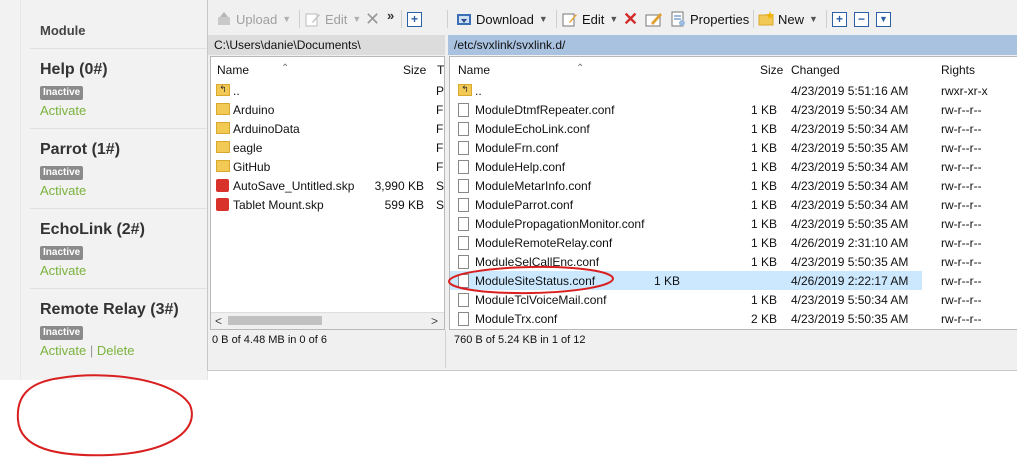 The width and height of the screenshot is (1017, 458). Describe the element at coordinates (399, 186) in the screenshot. I see `file-size: 3,990 KB` at that location.